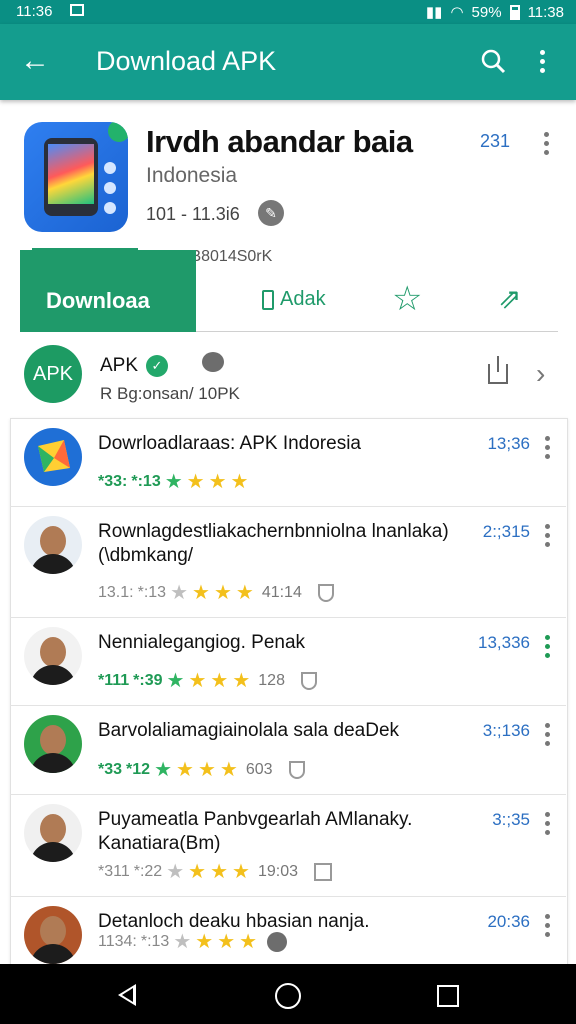  What do you see at coordinates (98, 300) in the screenshot?
I see `download-label: Downloaa` at bounding box center [98, 300].